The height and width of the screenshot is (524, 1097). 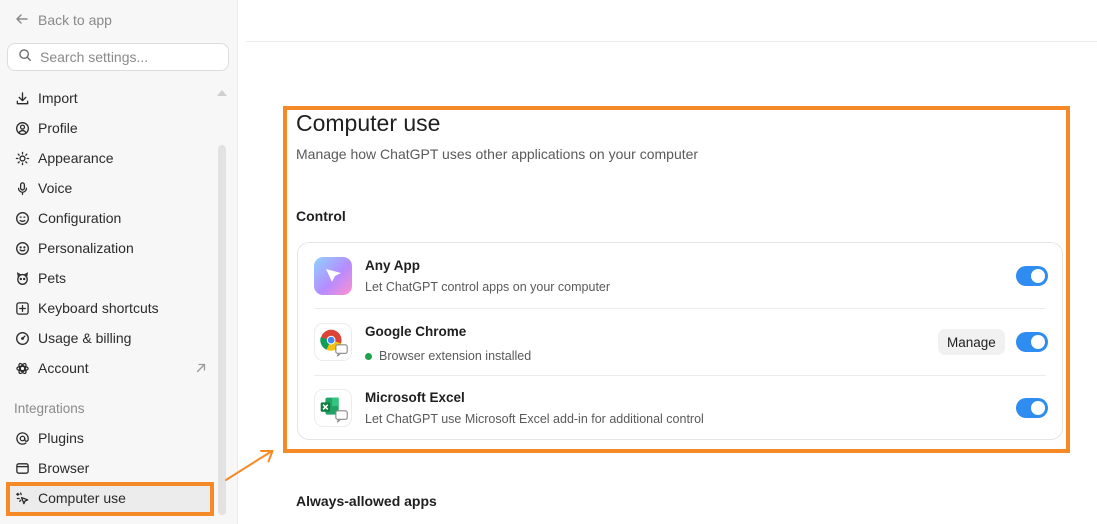 What do you see at coordinates (333, 342) in the screenshot?
I see `google-chrome-icon` at bounding box center [333, 342].